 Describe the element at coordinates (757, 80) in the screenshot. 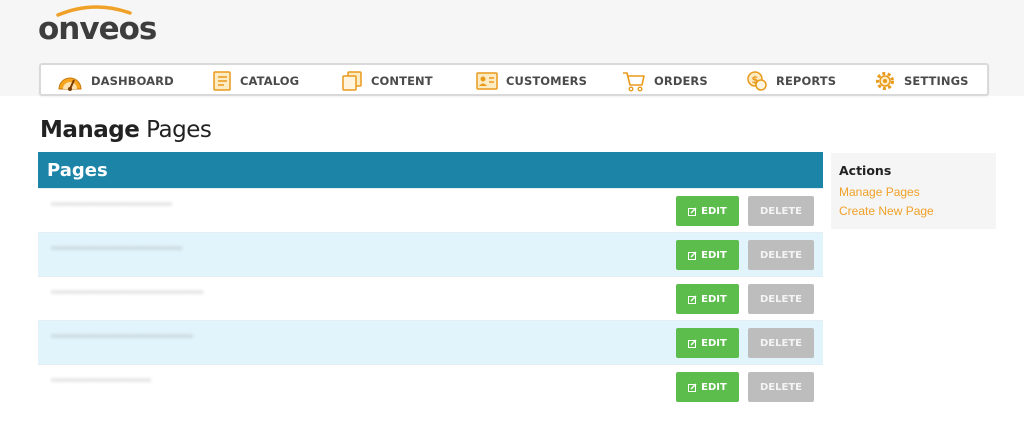

I see `reports-coins-icon: $` at that location.